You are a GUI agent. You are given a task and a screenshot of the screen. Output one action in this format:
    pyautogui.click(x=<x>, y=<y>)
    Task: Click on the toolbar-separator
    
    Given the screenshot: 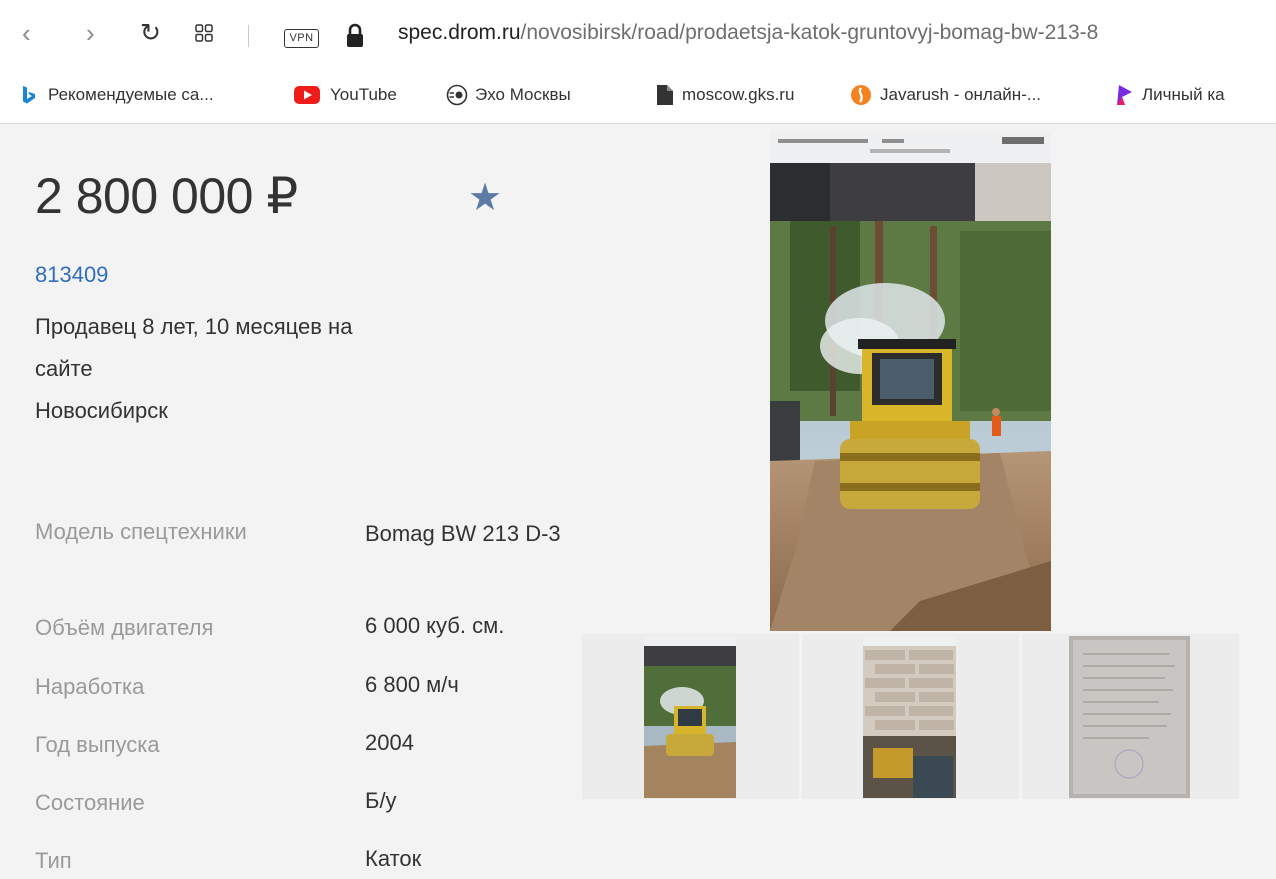 What is the action you would take?
    pyautogui.click(x=248, y=36)
    